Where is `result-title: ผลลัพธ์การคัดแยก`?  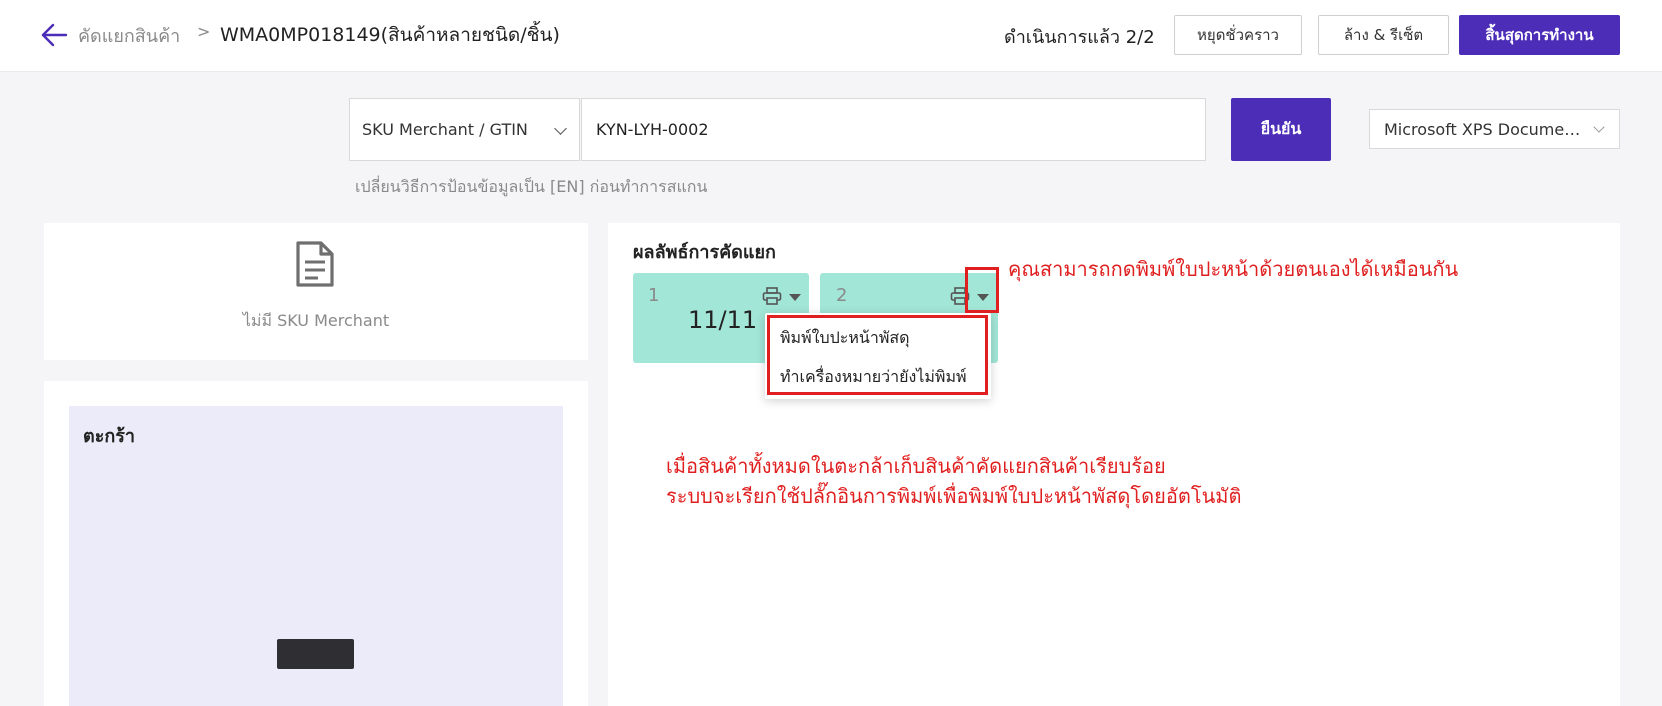 result-title: ผลลัพธ์การคัดแยก is located at coordinates (704, 252).